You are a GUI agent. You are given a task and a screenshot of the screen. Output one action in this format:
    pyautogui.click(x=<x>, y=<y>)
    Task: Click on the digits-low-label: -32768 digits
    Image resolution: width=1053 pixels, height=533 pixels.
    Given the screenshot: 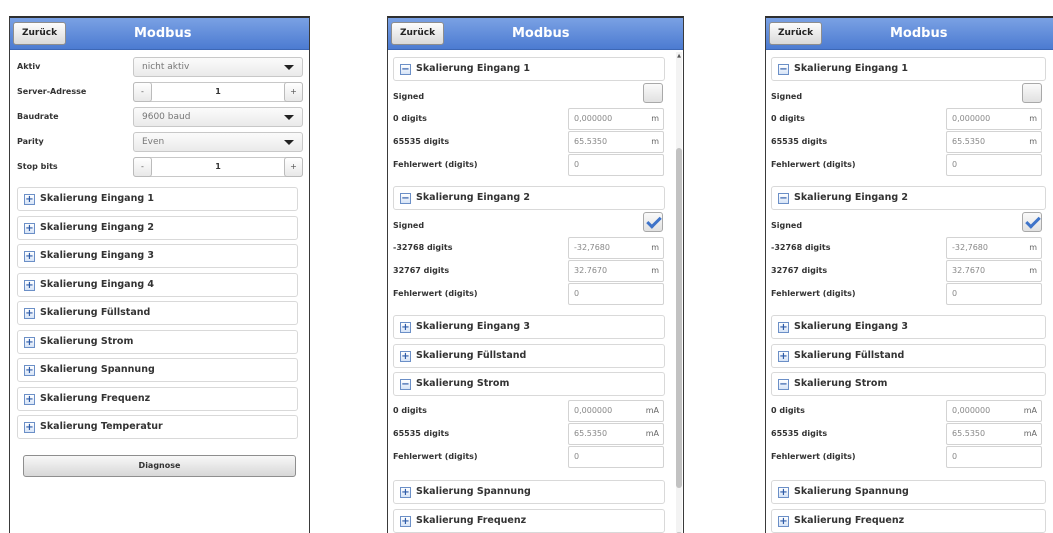 What is the action you would take?
    pyautogui.click(x=423, y=247)
    